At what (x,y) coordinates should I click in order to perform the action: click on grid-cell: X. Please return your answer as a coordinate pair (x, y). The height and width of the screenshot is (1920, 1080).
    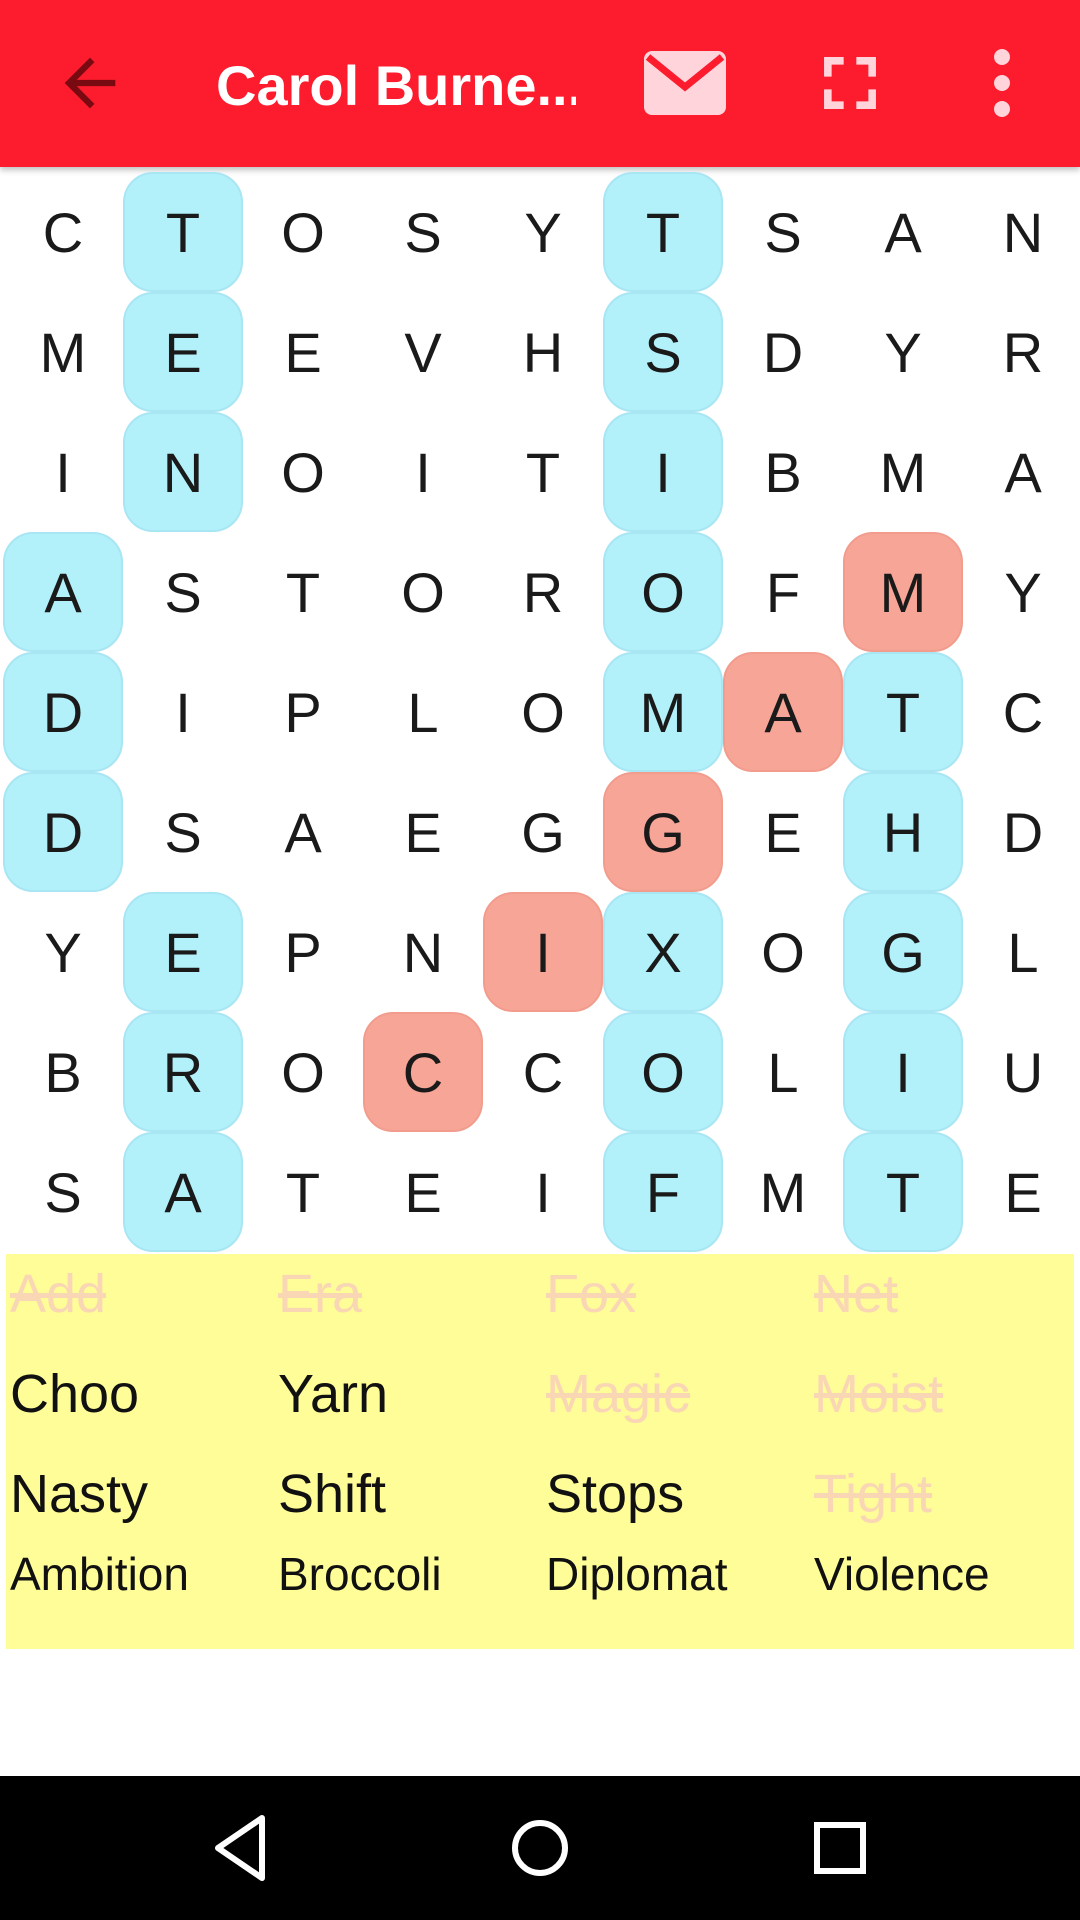
    Looking at the image, I should click on (663, 952).